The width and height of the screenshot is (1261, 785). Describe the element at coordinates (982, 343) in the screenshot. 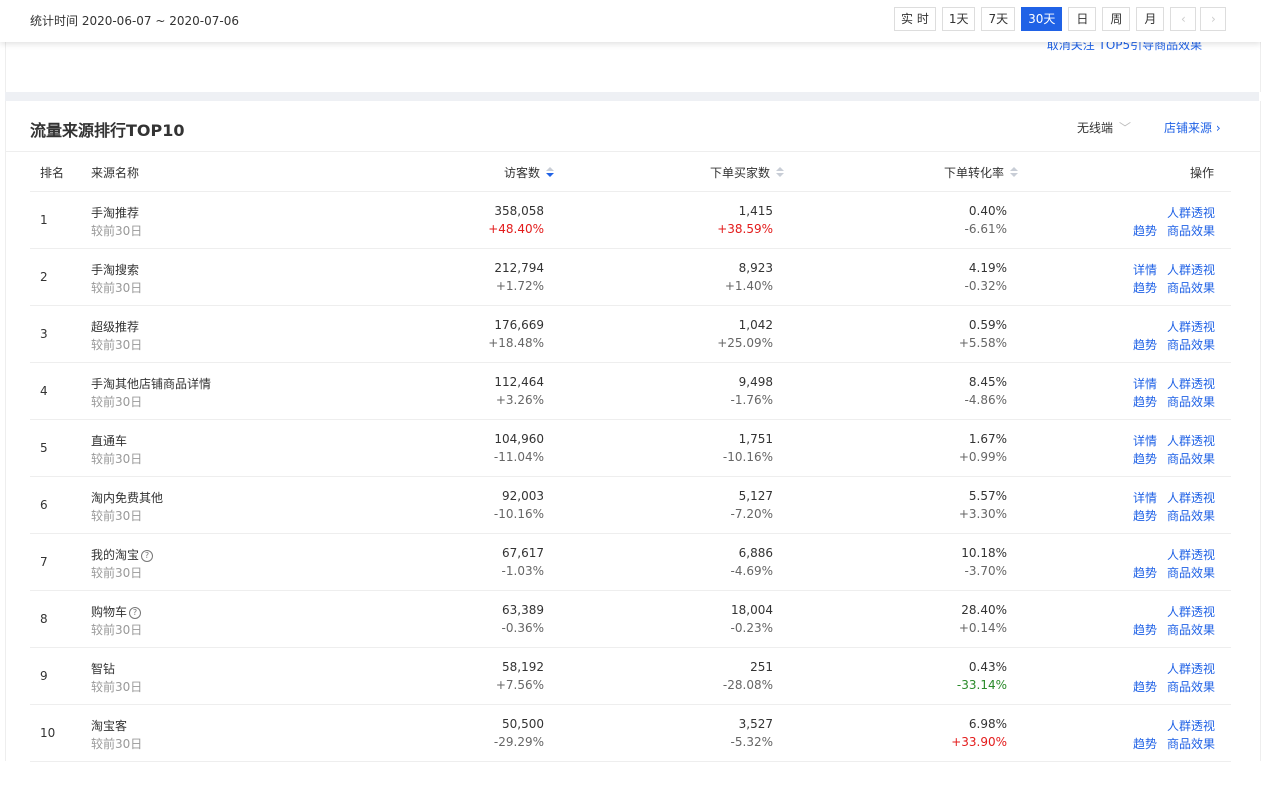

I see `conversion-change: +5.58%` at that location.